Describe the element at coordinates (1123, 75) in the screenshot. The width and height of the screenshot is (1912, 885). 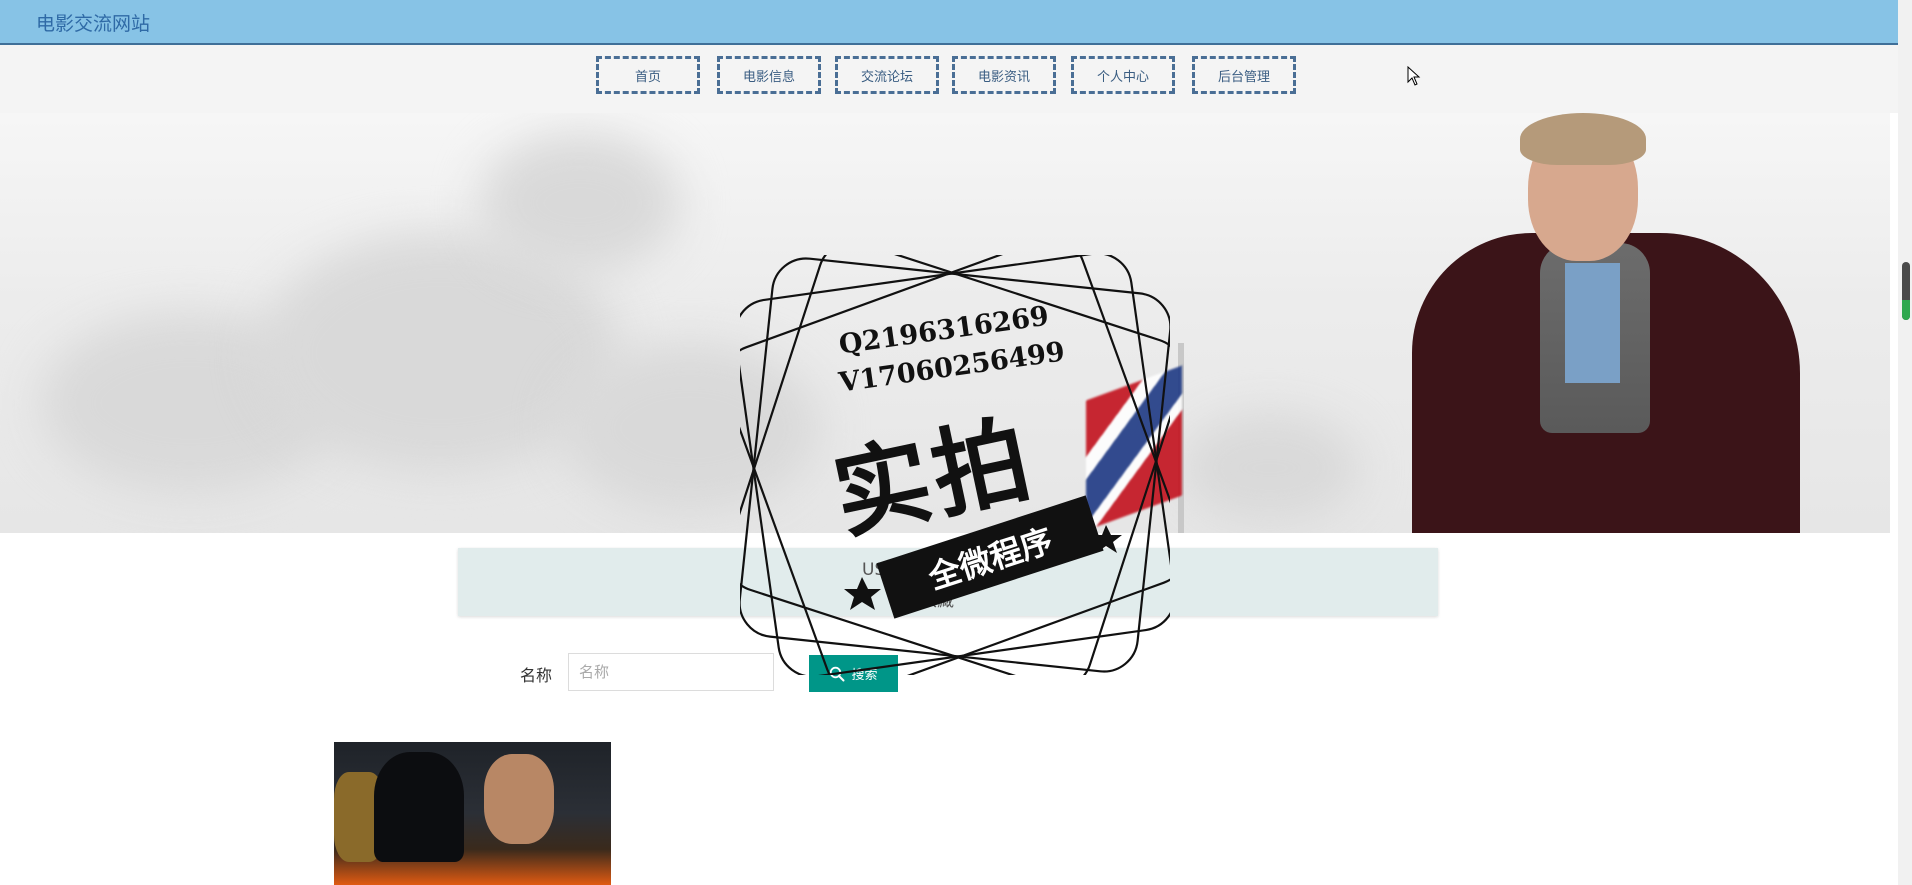
I see `nav-item-personal-center: 个人中心` at that location.